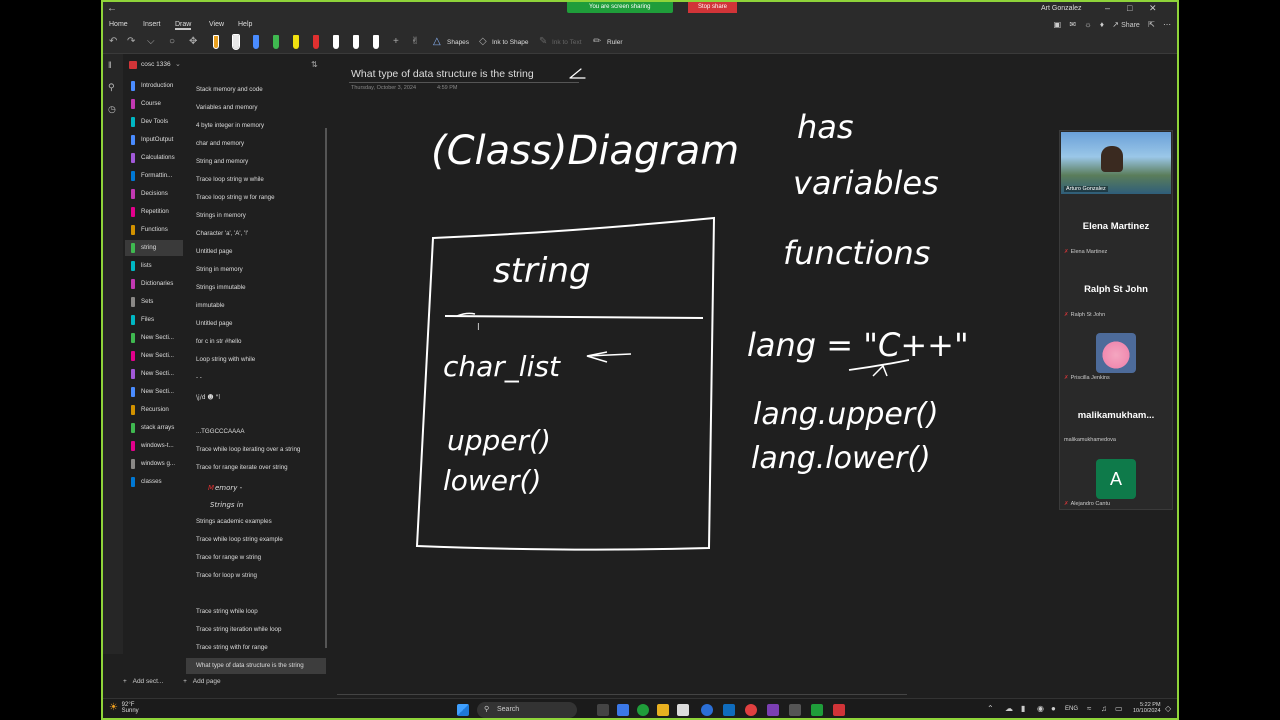 The width and height of the screenshot is (1280, 720). I want to click on page-list-scrollbar, so click(326, 388).